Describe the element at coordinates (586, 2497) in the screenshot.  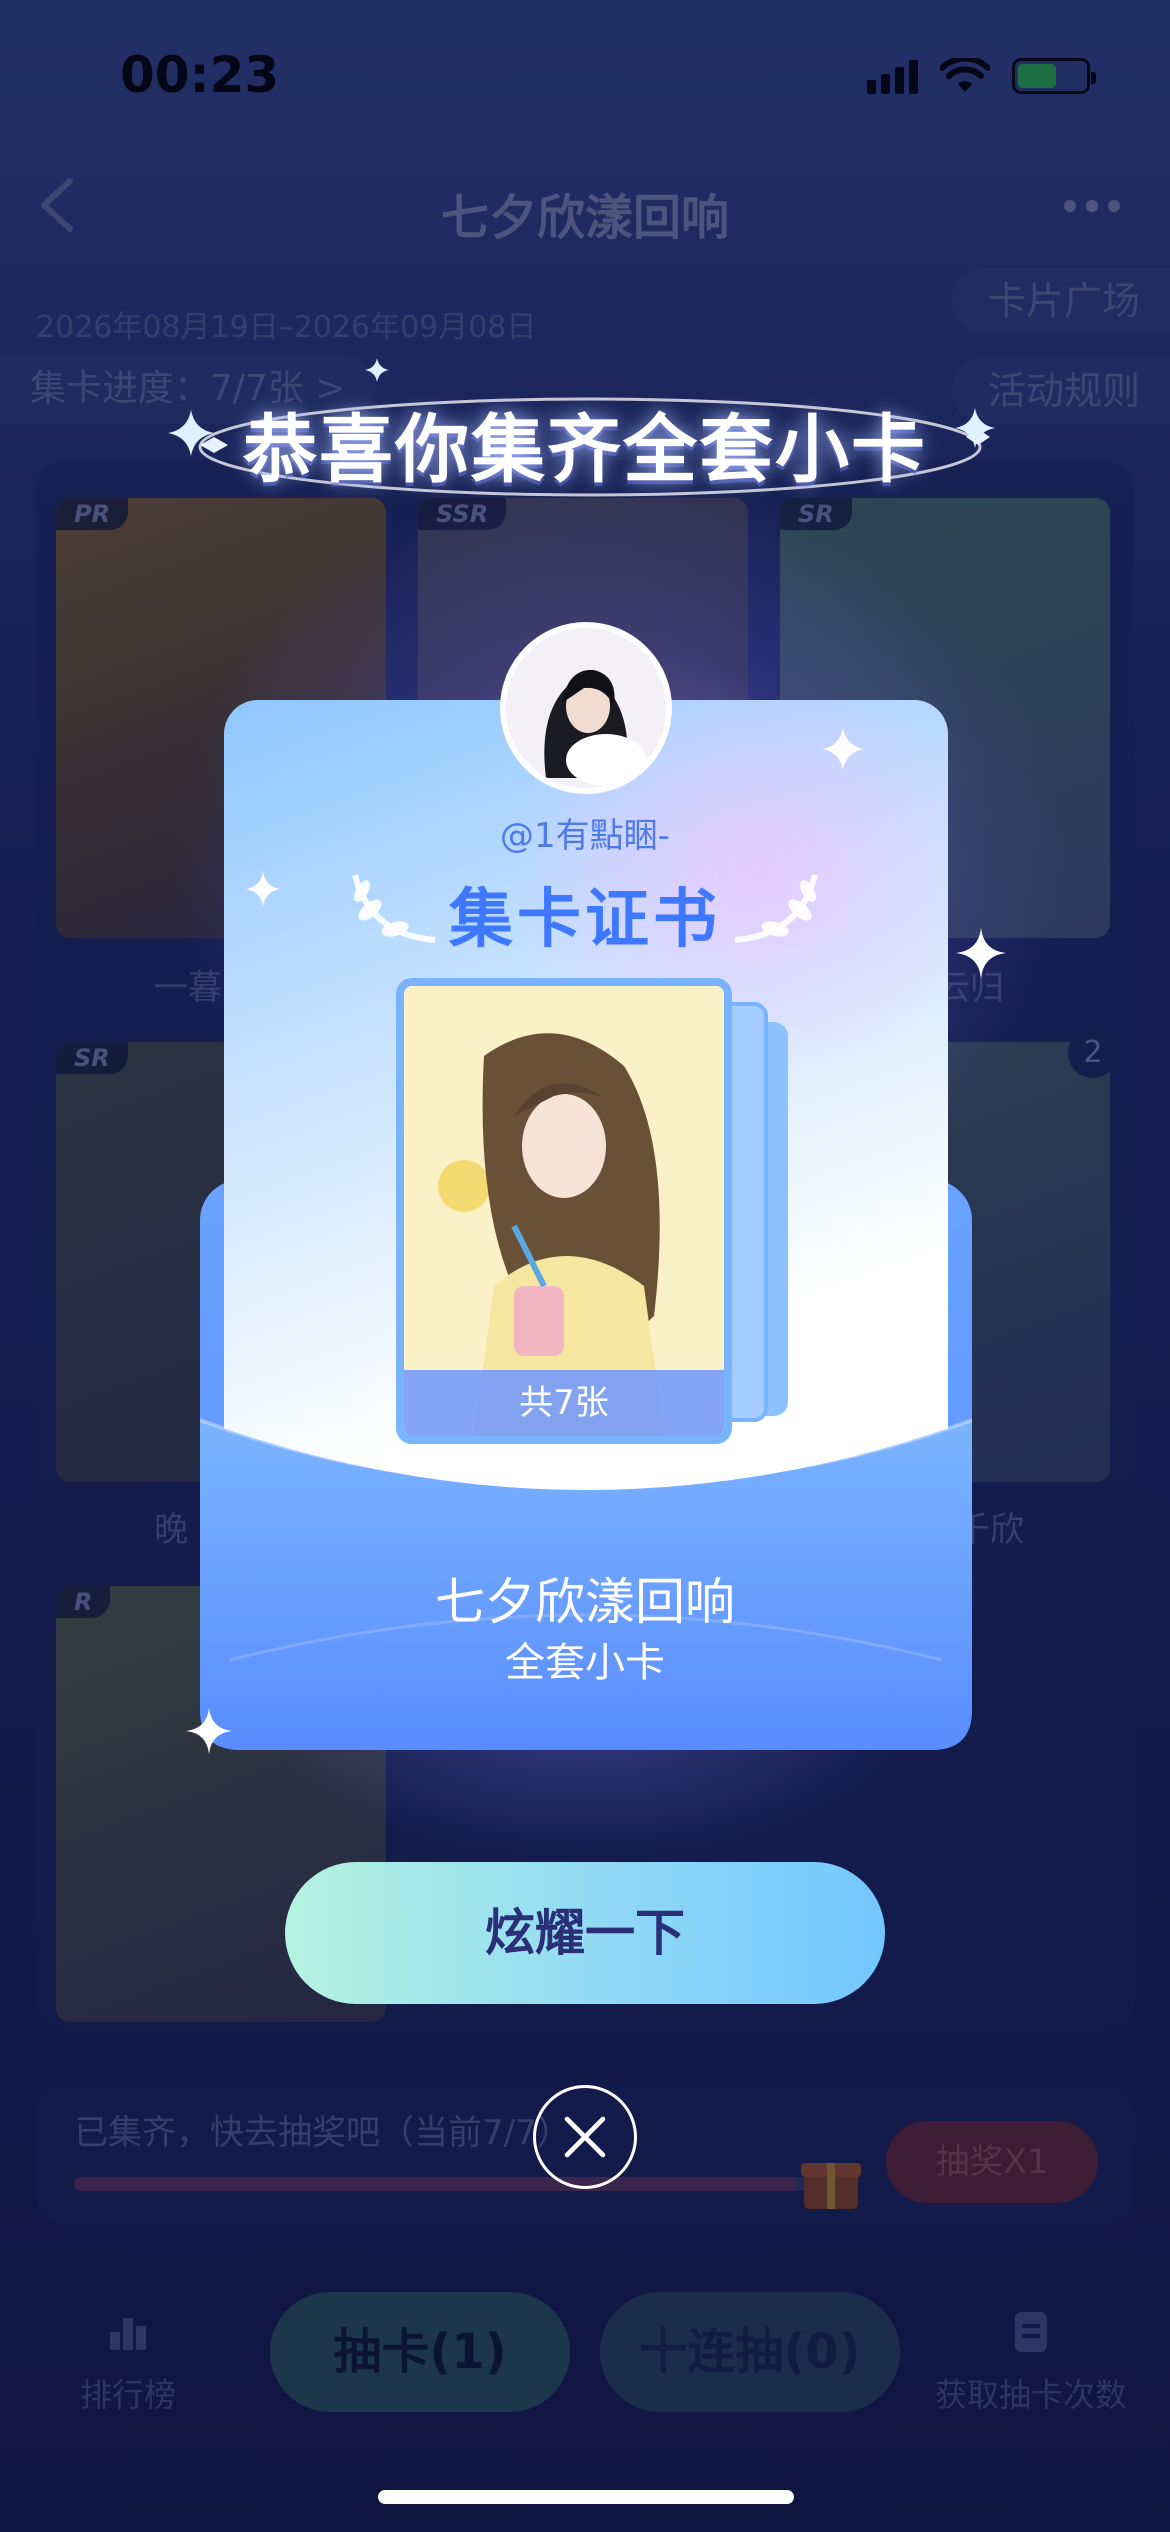
I see `home-indicator` at that location.